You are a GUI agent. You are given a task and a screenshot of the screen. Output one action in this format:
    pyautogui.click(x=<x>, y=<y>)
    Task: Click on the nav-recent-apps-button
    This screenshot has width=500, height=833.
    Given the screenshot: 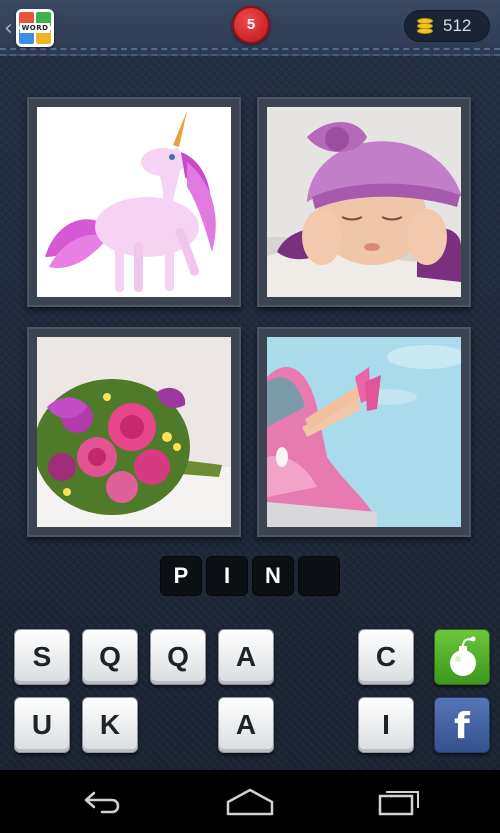 What is the action you would take?
    pyautogui.click(x=398, y=802)
    